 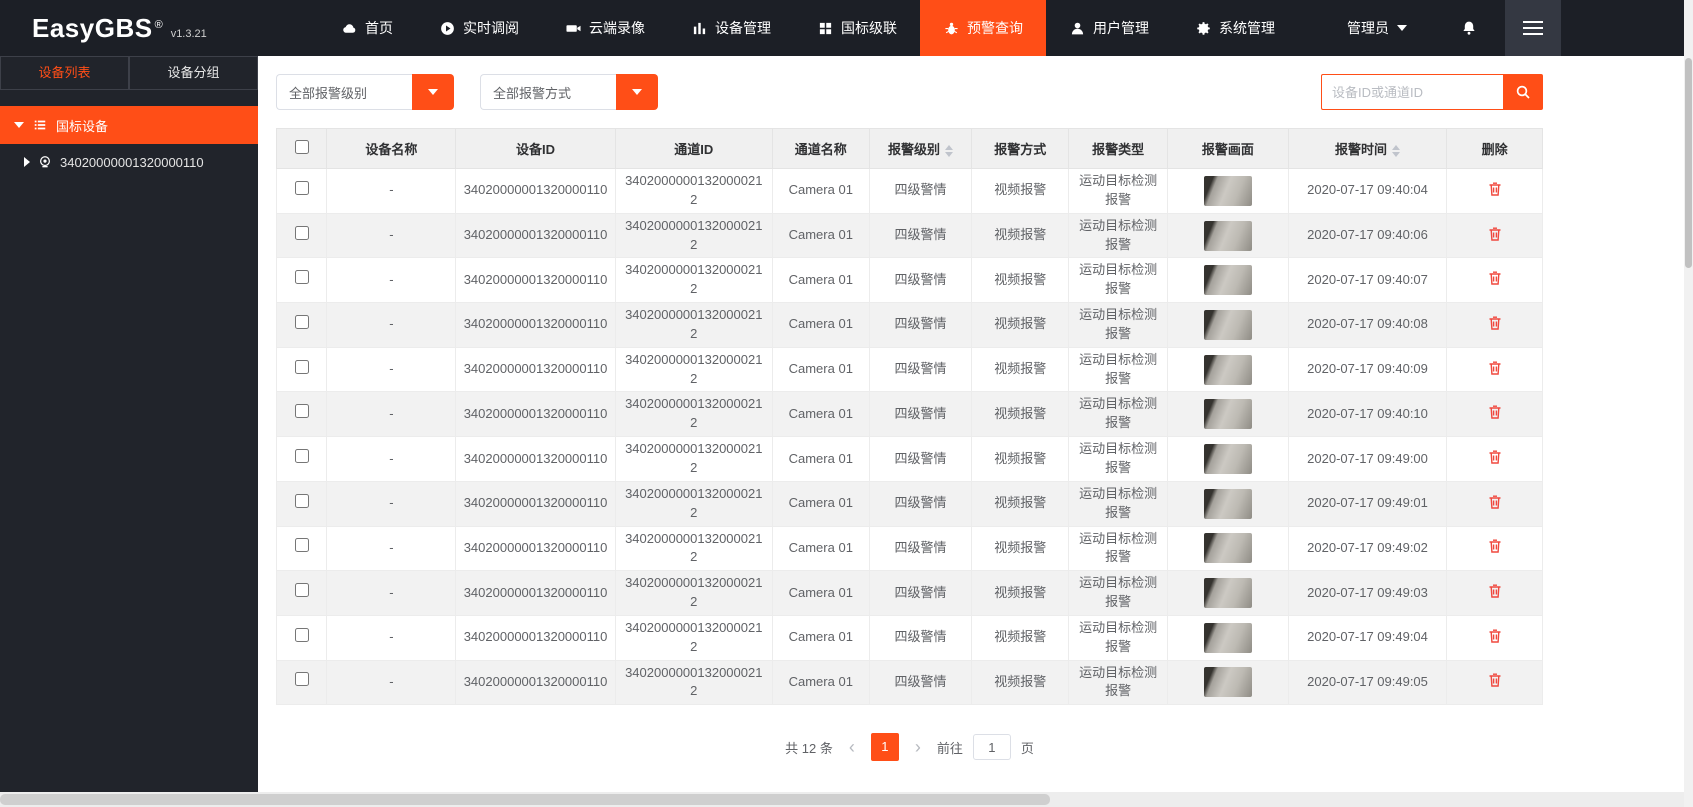 What do you see at coordinates (731, 28) in the screenshot?
I see `nav-item-device-management: 设备管理` at bounding box center [731, 28].